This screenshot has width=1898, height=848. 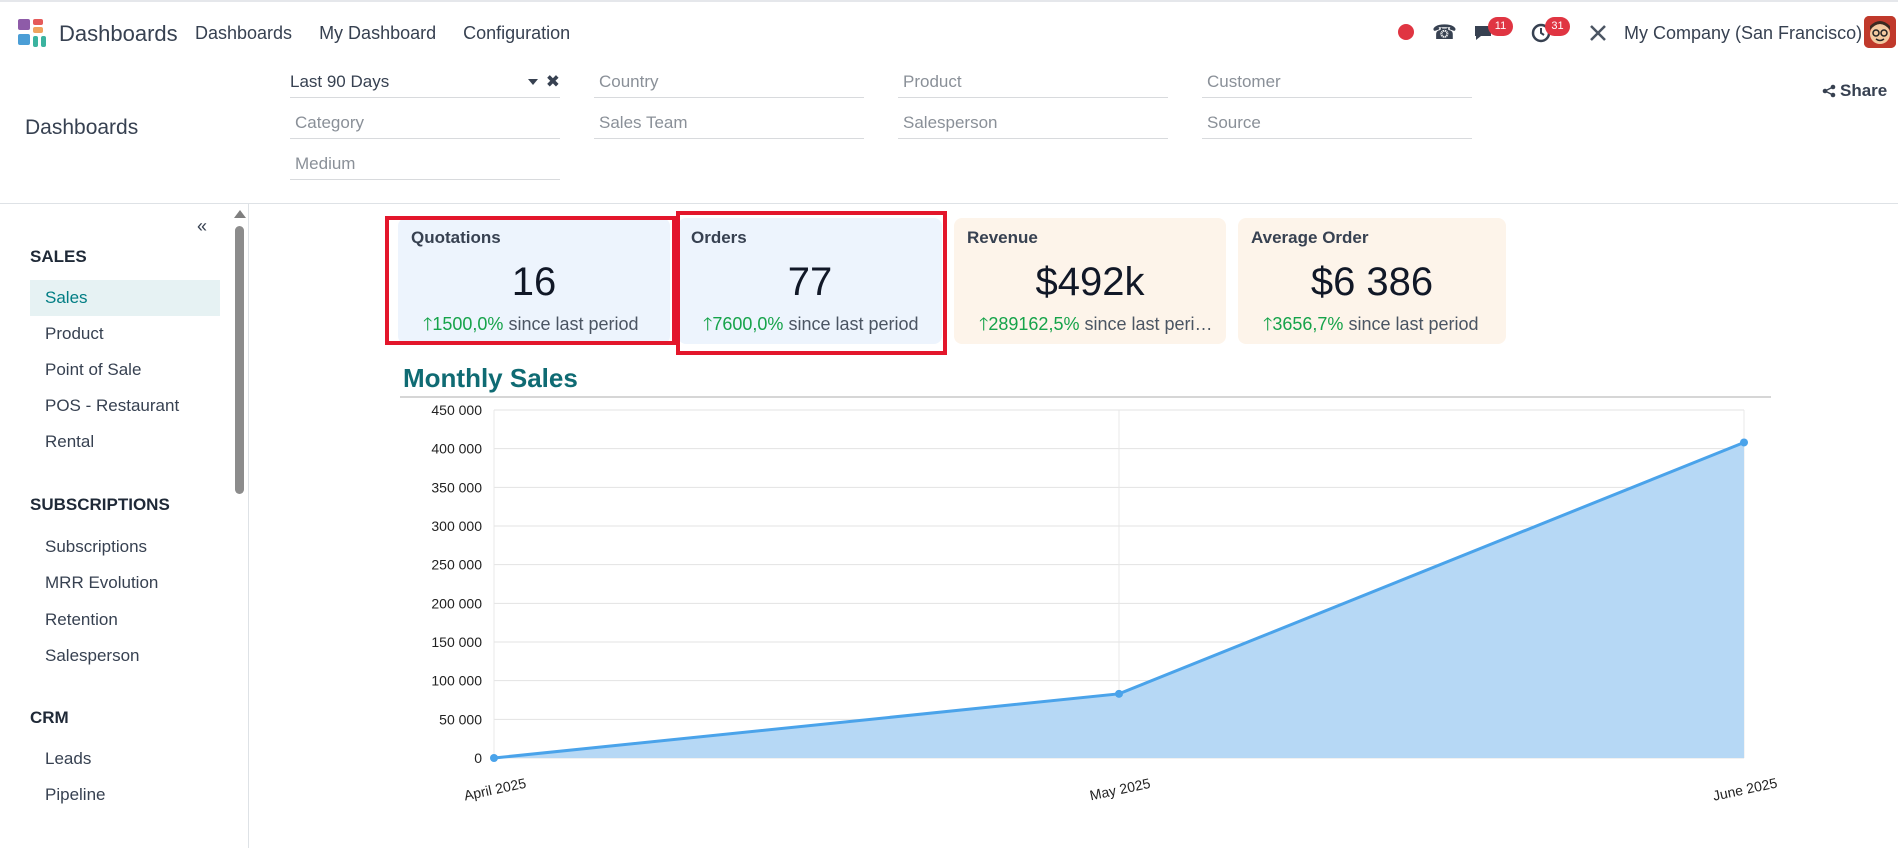 What do you see at coordinates (125, 759) in the screenshot?
I see `sidebar-item-leads: Leads` at bounding box center [125, 759].